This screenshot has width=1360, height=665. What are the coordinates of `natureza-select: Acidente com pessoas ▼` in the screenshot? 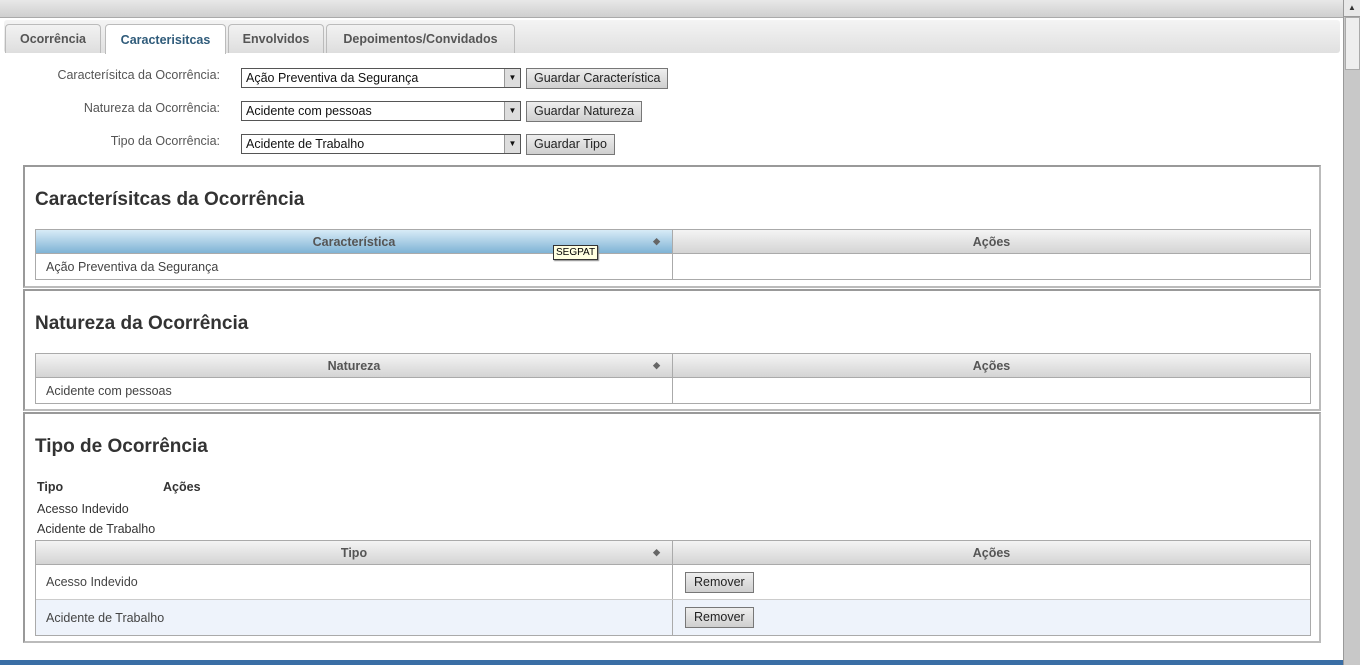 It's located at (381, 111).